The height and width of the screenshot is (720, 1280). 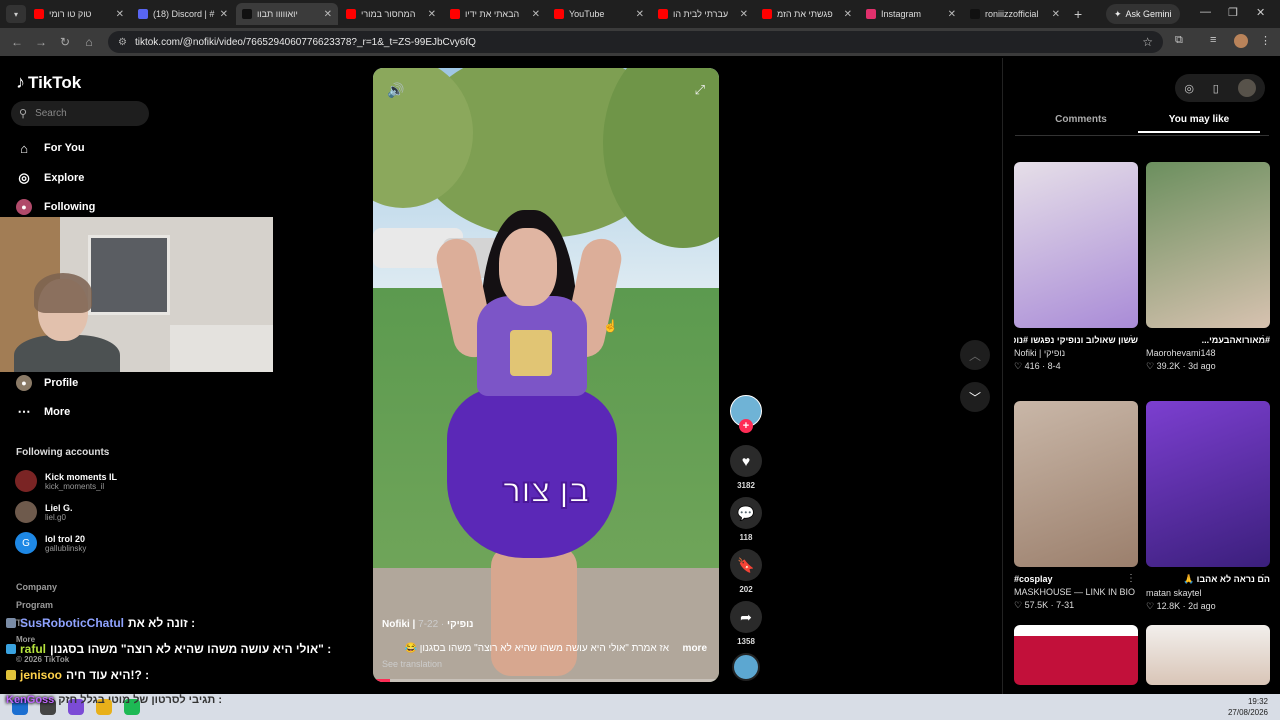 What do you see at coordinates (55, 207) in the screenshot?
I see `sidebar-item-following: ● Following` at bounding box center [55, 207].